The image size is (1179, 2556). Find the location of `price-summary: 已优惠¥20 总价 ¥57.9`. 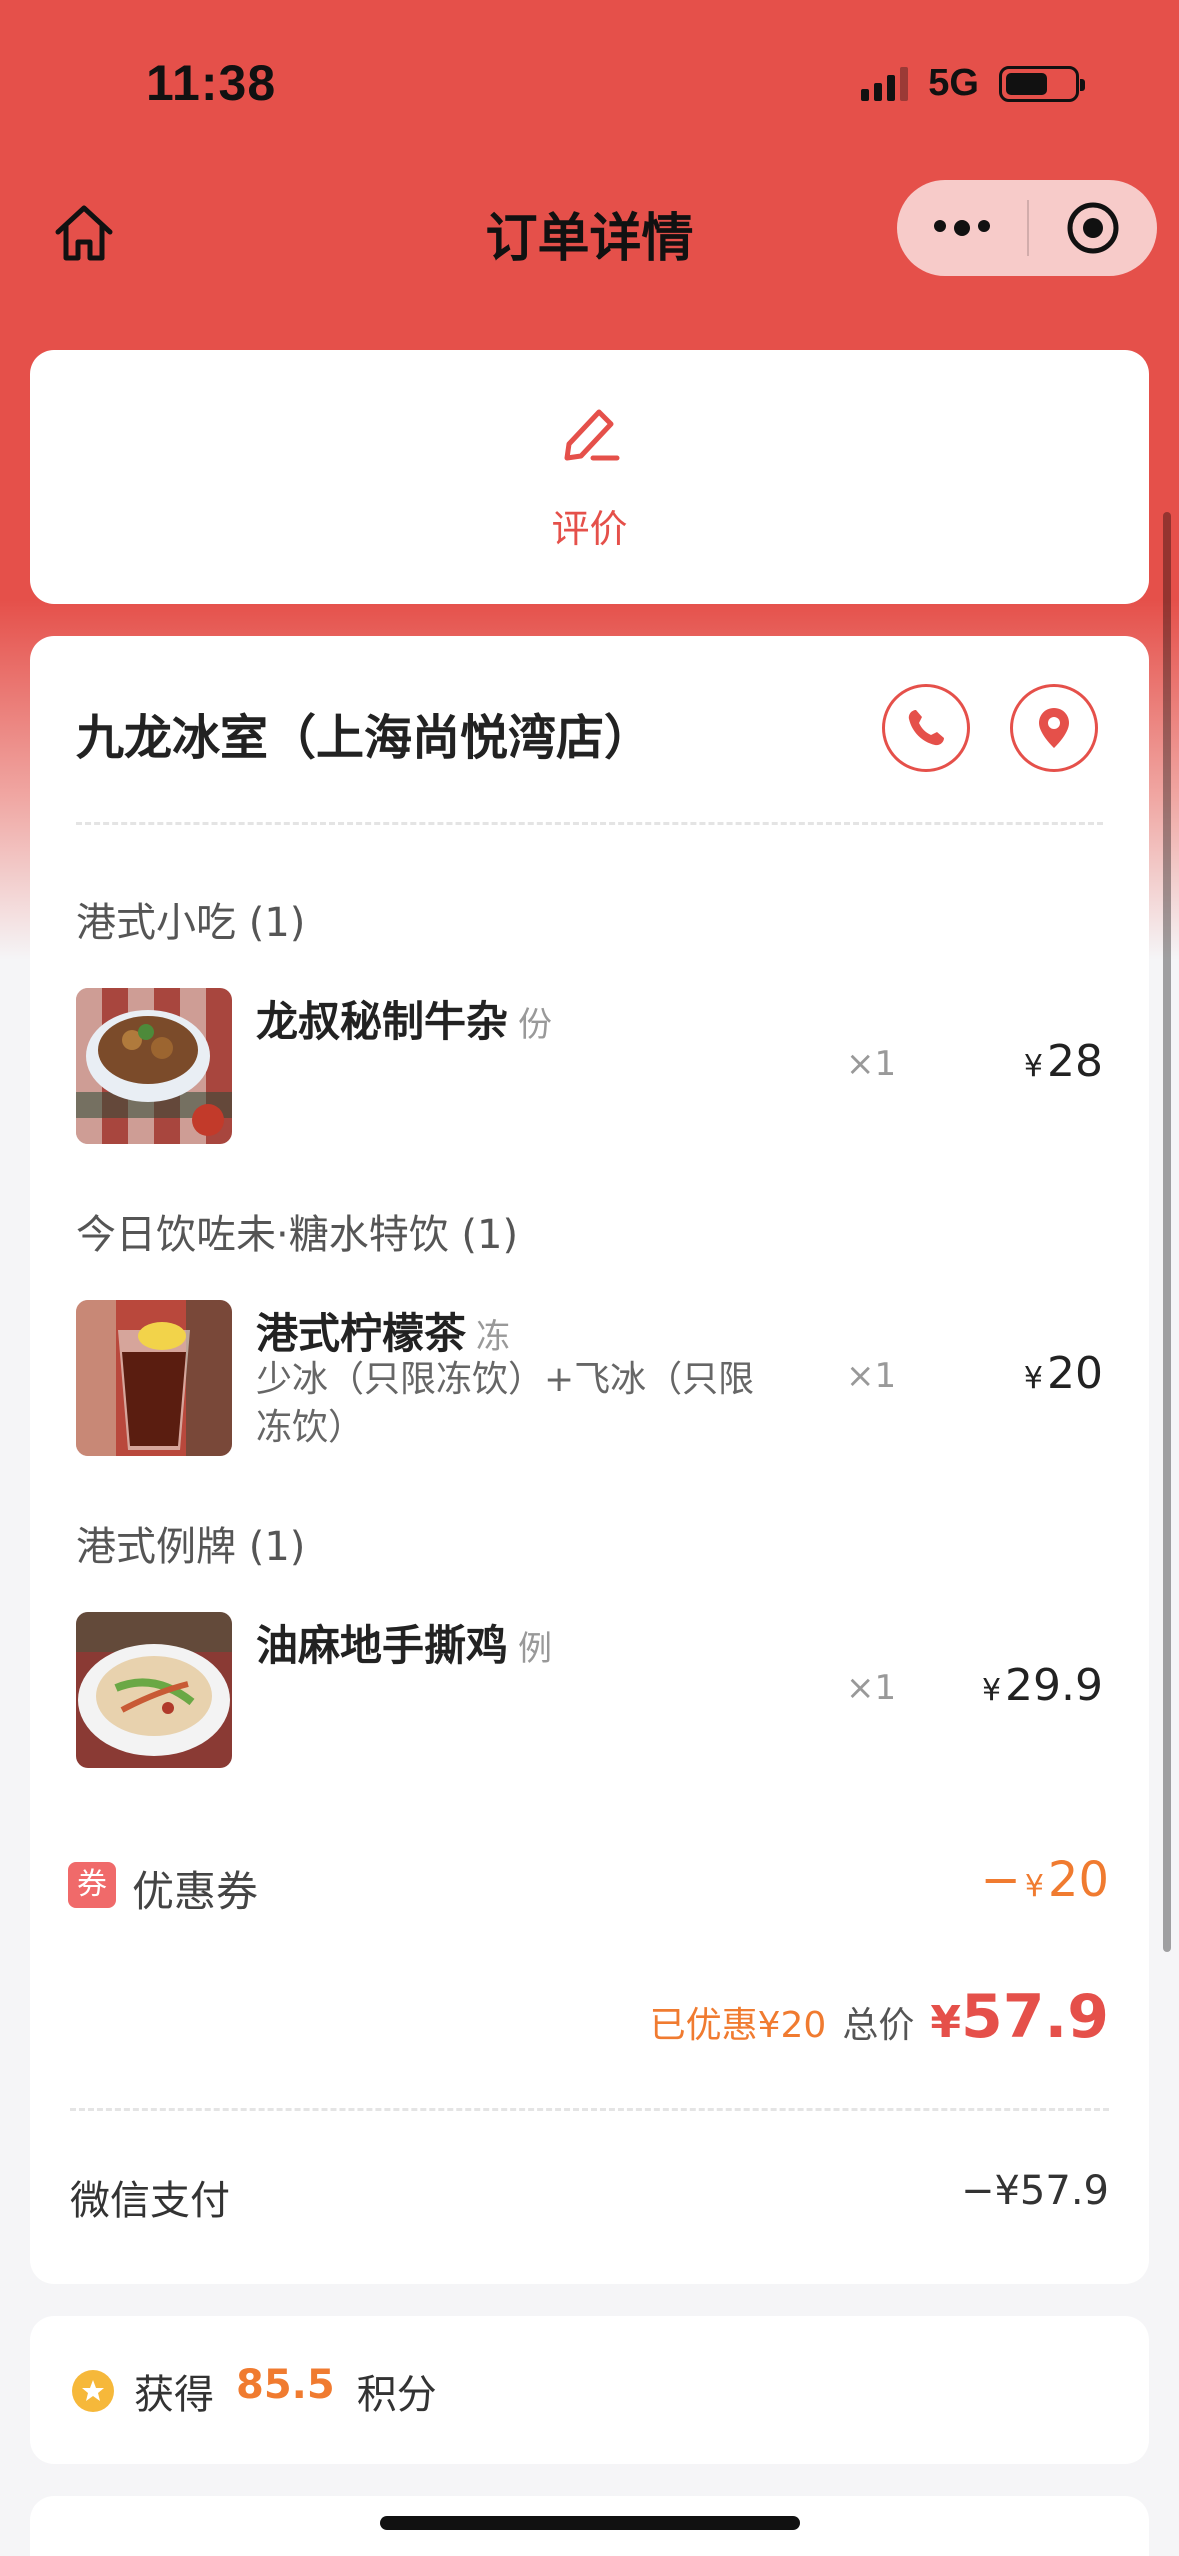

price-summary: 已优惠¥20 总价 ¥57.9 is located at coordinates (879, 2017).